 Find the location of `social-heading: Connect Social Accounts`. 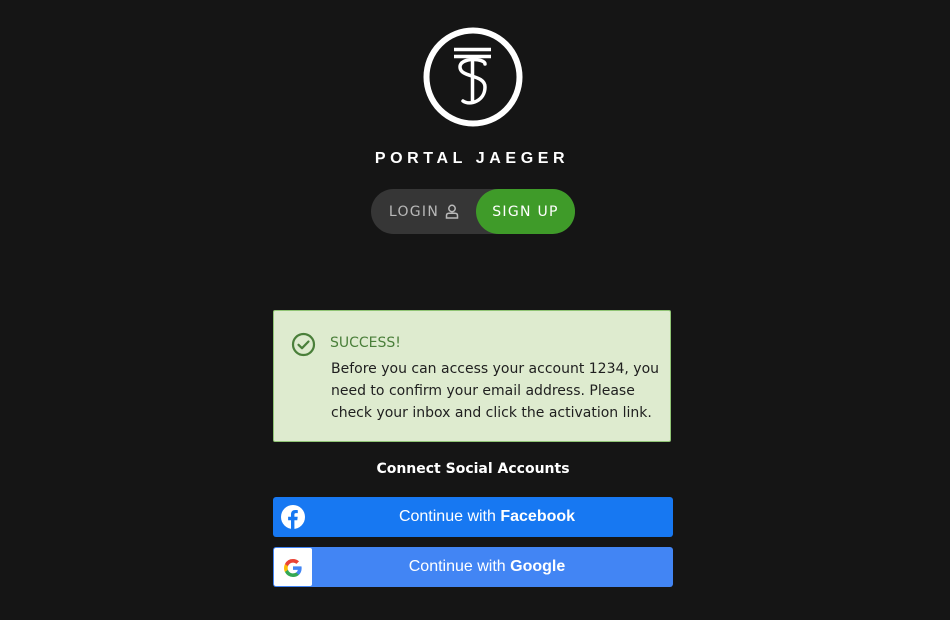

social-heading: Connect Social Accounts is located at coordinates (473, 469).